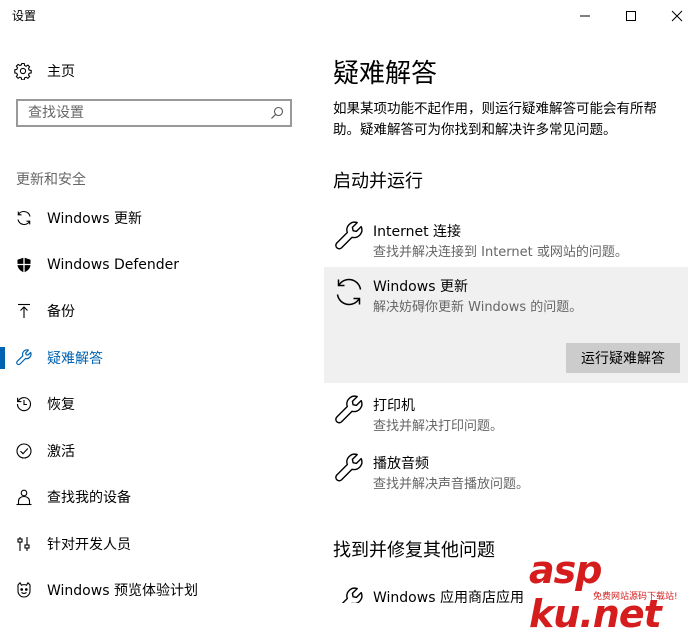 The image size is (700, 636). Describe the element at coordinates (277, 113) in the screenshot. I see `search-icon` at that location.